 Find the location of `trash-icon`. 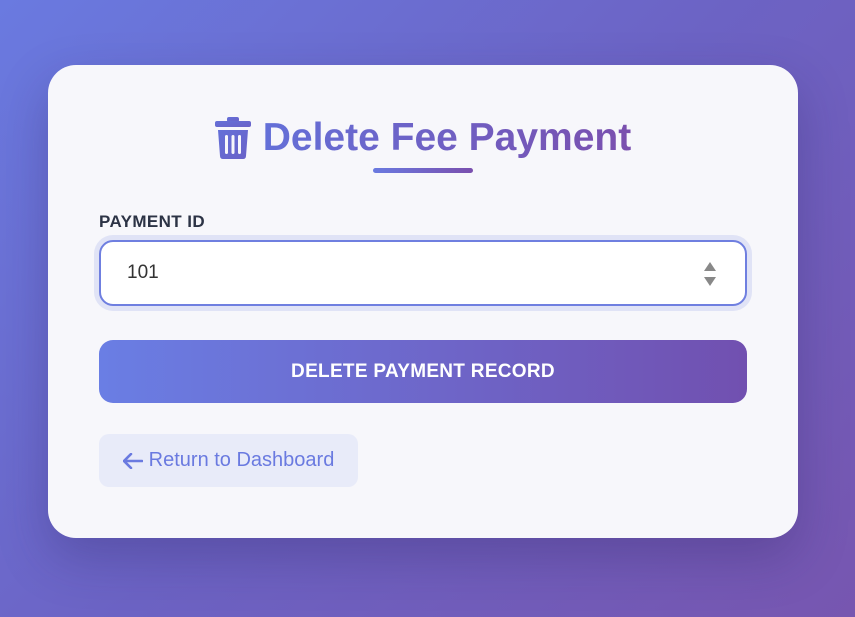

trash-icon is located at coordinates (232, 138).